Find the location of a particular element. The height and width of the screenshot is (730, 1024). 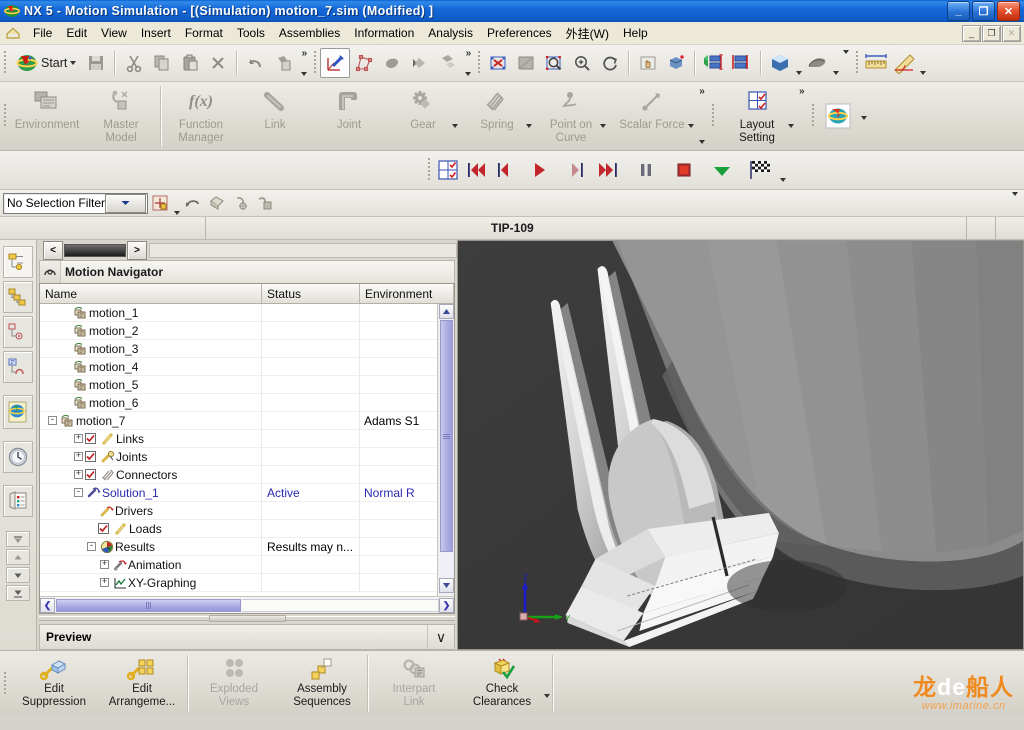

tree-node-label: motion_5 is located at coordinates (113, 385).